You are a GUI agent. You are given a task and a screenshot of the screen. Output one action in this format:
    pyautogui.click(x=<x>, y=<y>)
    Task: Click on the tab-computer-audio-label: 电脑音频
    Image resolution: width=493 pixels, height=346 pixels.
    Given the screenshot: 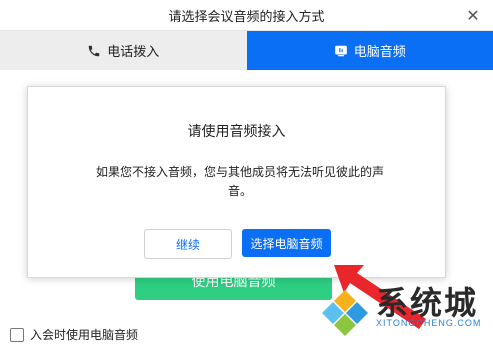 What is the action you would take?
    pyautogui.click(x=379, y=52)
    